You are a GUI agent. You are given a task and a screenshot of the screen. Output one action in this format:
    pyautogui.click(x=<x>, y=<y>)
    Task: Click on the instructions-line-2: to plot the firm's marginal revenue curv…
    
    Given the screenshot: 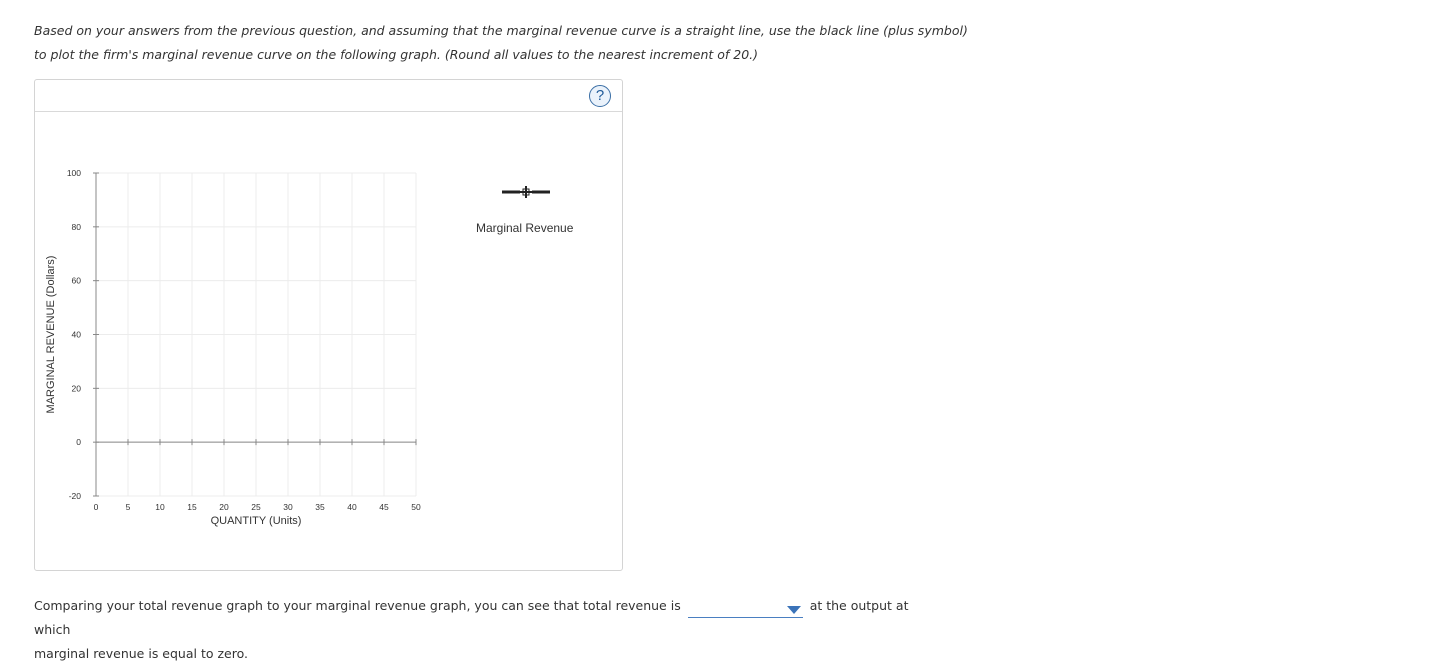 What is the action you would take?
    pyautogui.click(x=396, y=54)
    